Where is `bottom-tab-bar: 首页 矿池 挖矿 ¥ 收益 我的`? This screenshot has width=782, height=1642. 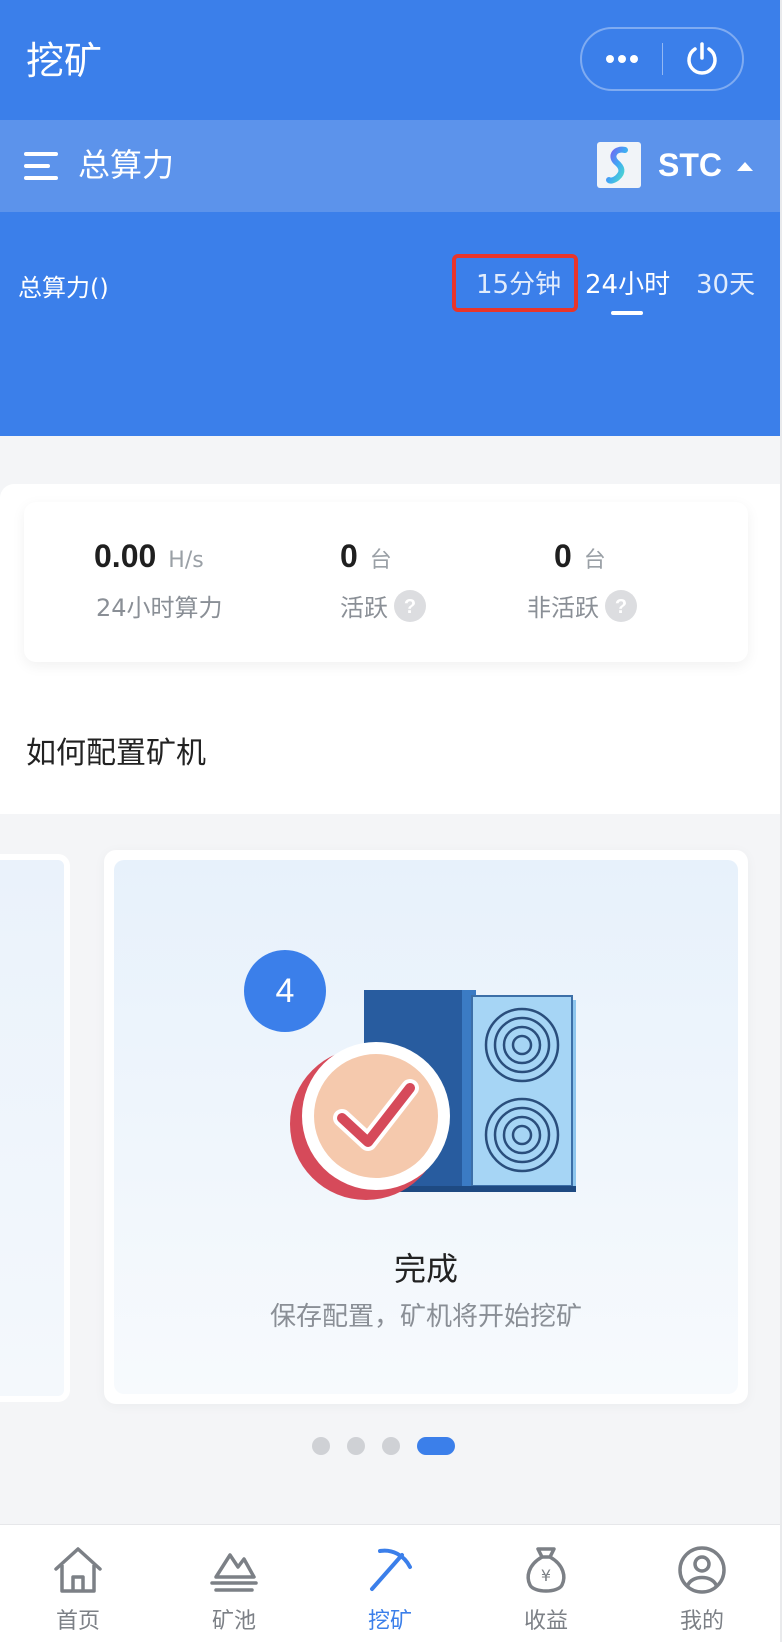 bottom-tab-bar: 首页 矿池 挖矿 ¥ 收益 我的 is located at coordinates (390, 1583).